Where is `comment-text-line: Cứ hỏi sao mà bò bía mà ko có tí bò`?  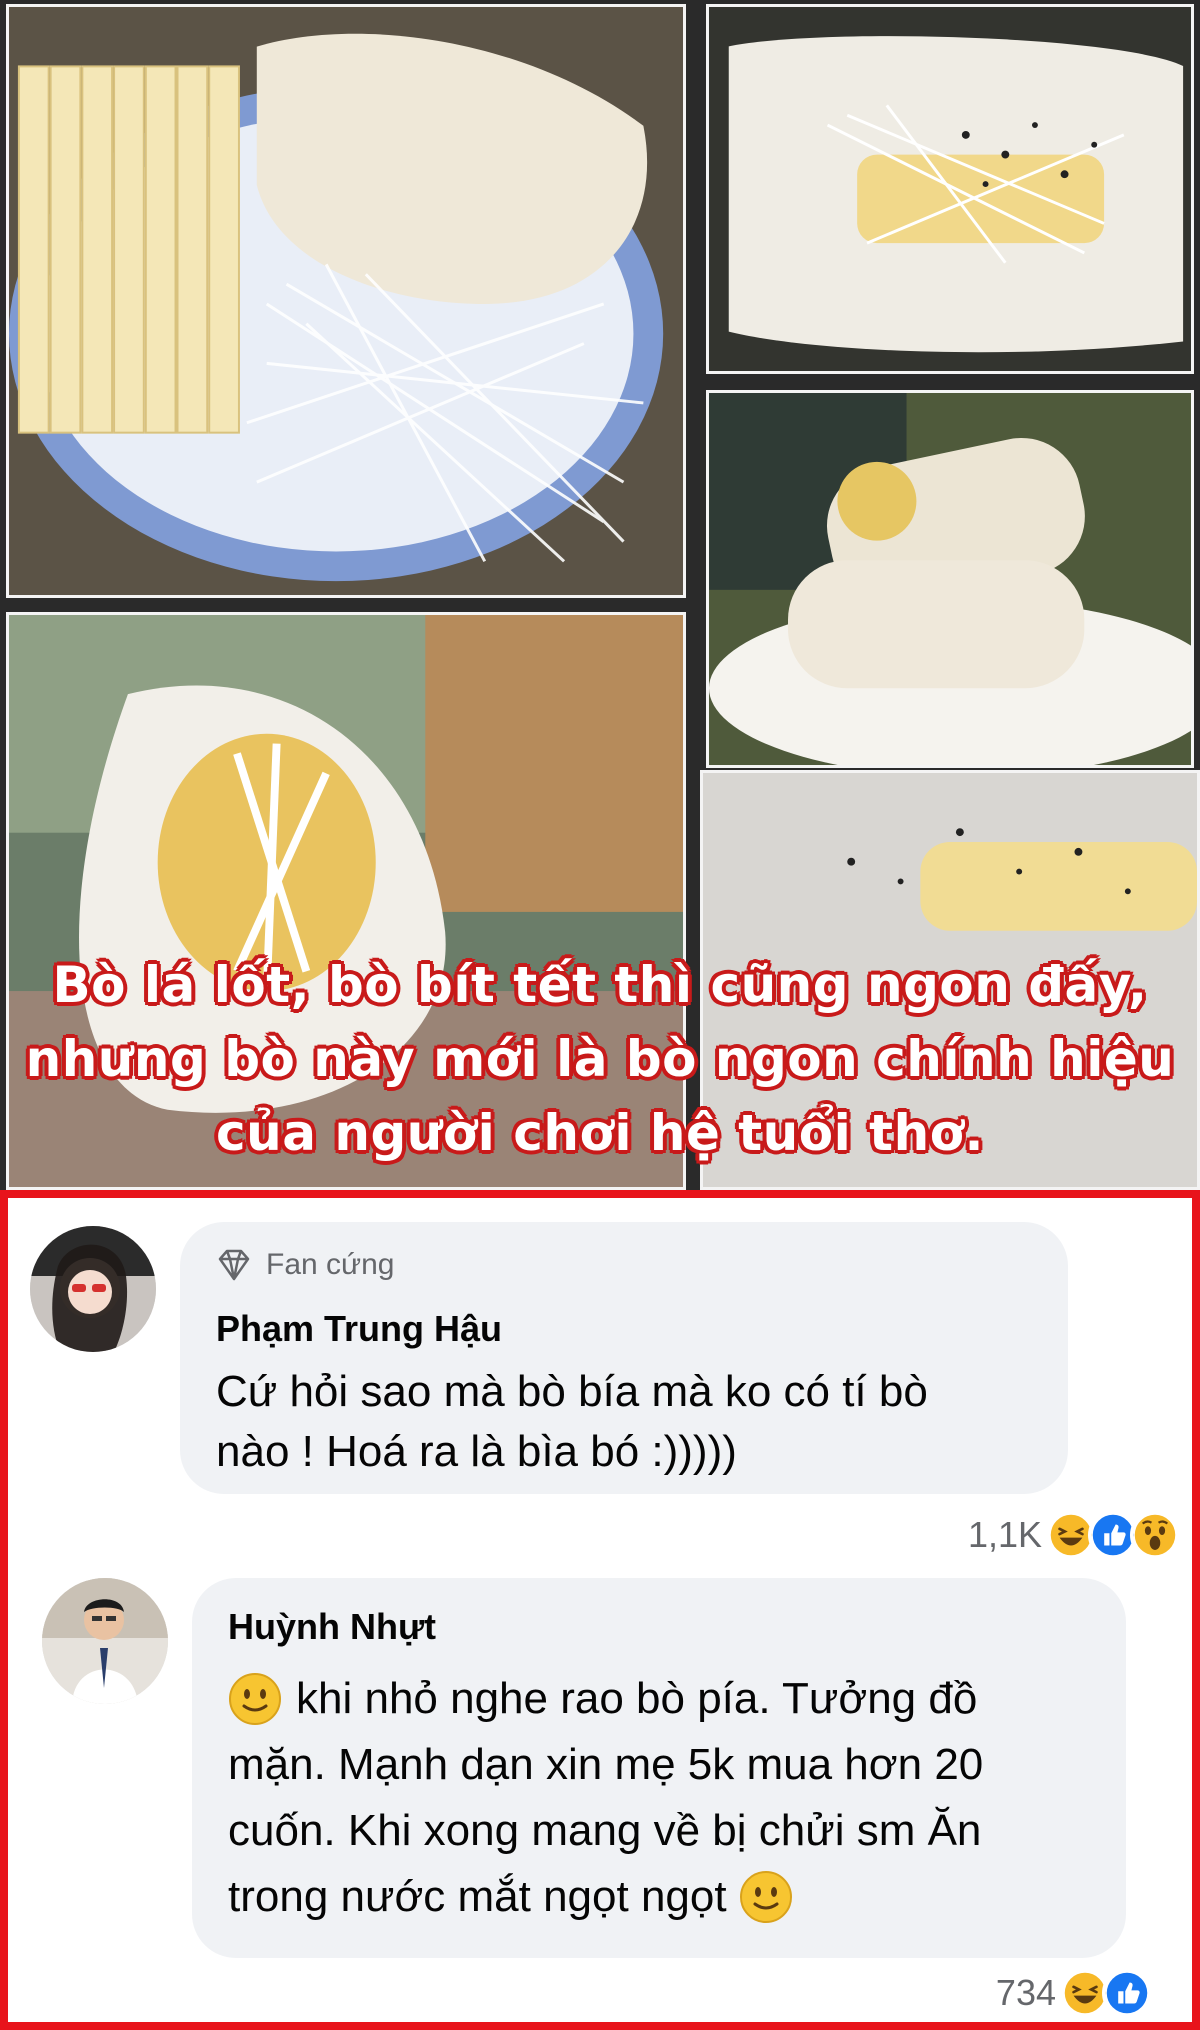
comment-text-line: Cứ hỏi sao mà bò bía mà ko có tí bò is located at coordinates (572, 1391).